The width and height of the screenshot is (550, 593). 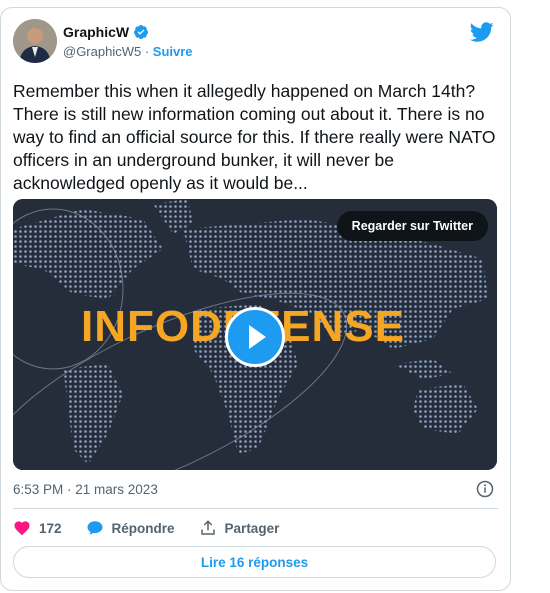 I want to click on play-icon, so click(x=257, y=337).